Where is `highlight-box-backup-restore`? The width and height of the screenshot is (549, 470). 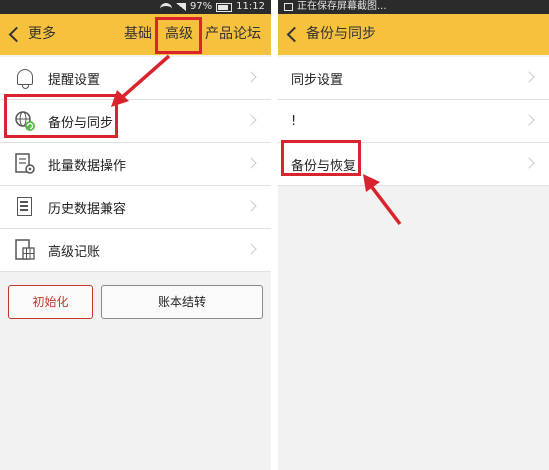
highlight-box-backup-restore is located at coordinates (321, 158).